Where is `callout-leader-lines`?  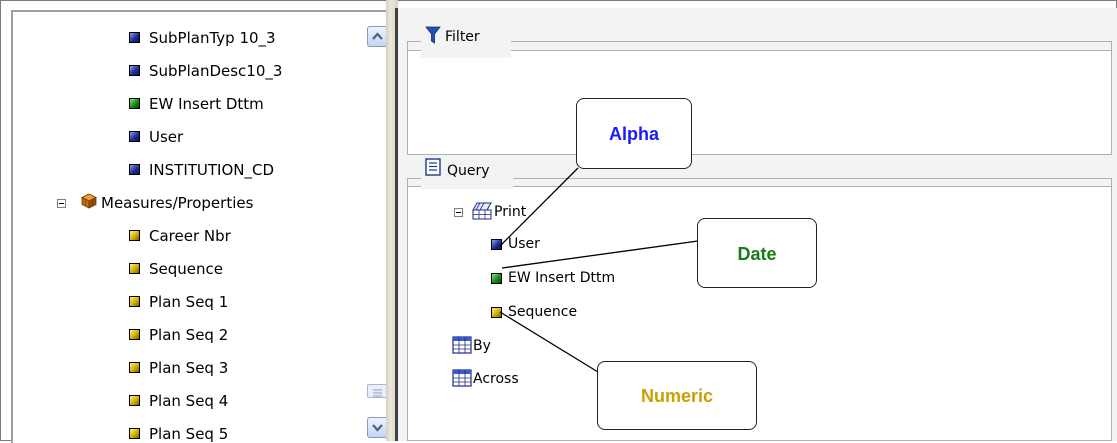
callout-leader-lines is located at coordinates (599, 270).